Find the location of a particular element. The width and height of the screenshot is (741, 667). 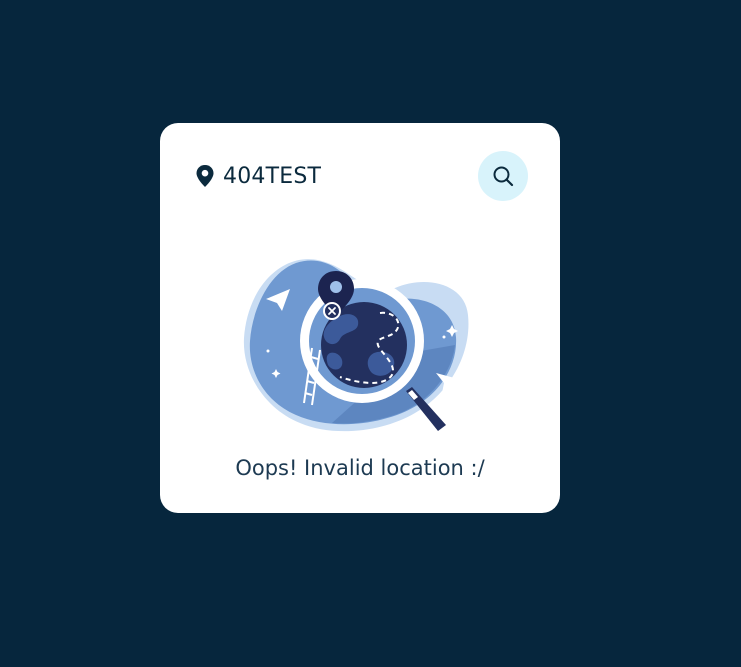

error-message: Oops! Invalid location :/ is located at coordinates (360, 468).